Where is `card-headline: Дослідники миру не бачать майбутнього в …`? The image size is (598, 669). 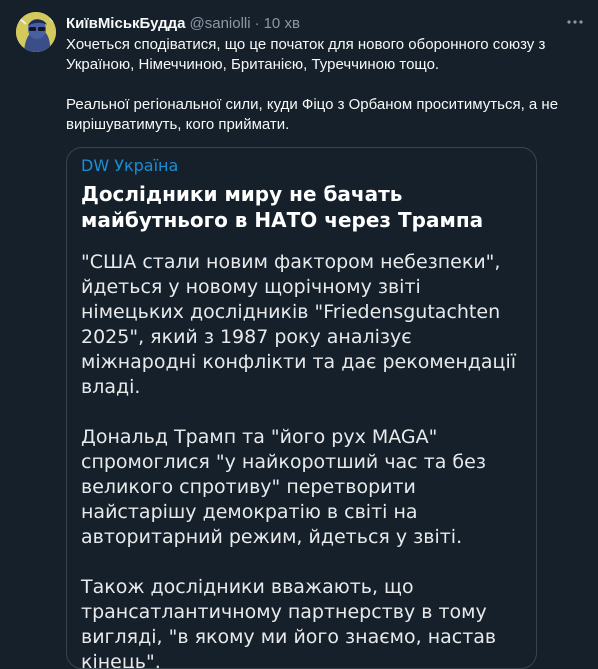
card-headline: Дослідники миру не бачать майбутнього в … is located at coordinates (282, 207).